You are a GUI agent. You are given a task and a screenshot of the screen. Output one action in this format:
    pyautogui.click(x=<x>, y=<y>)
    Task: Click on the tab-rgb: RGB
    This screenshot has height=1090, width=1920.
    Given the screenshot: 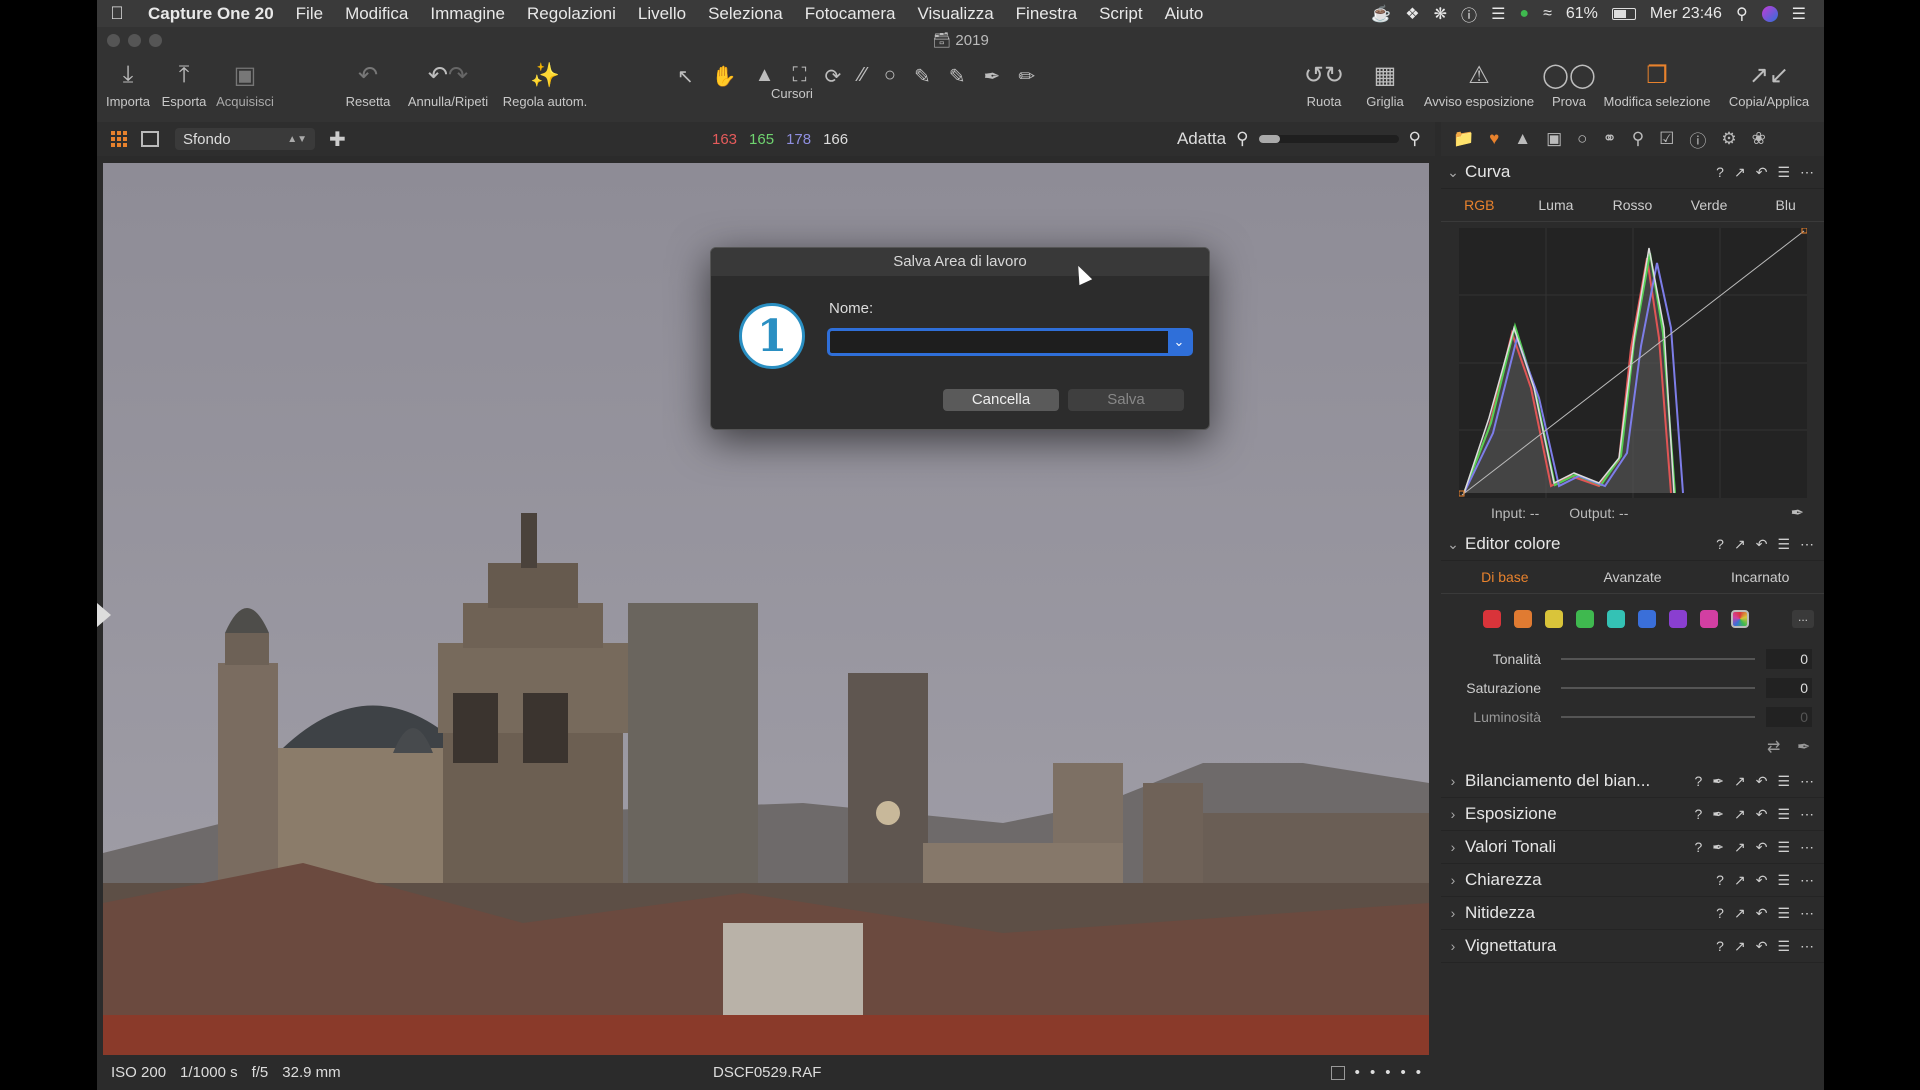 What is the action you would take?
    pyautogui.click(x=1479, y=205)
    